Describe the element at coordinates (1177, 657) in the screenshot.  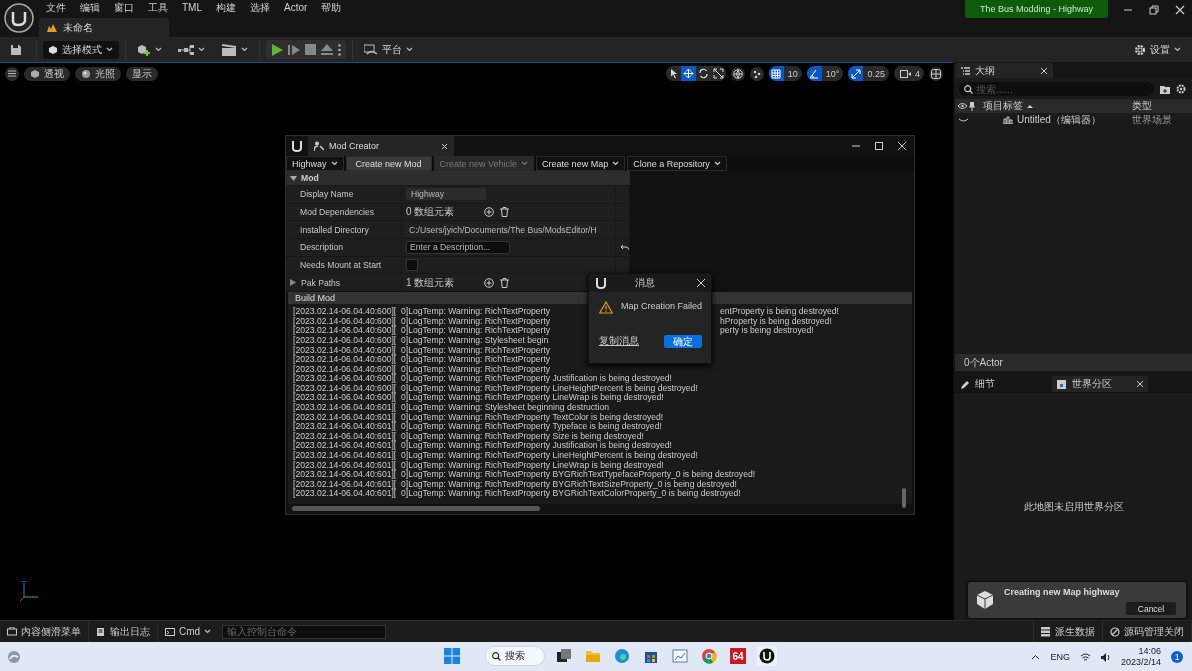
I see `notification-badge: 1` at that location.